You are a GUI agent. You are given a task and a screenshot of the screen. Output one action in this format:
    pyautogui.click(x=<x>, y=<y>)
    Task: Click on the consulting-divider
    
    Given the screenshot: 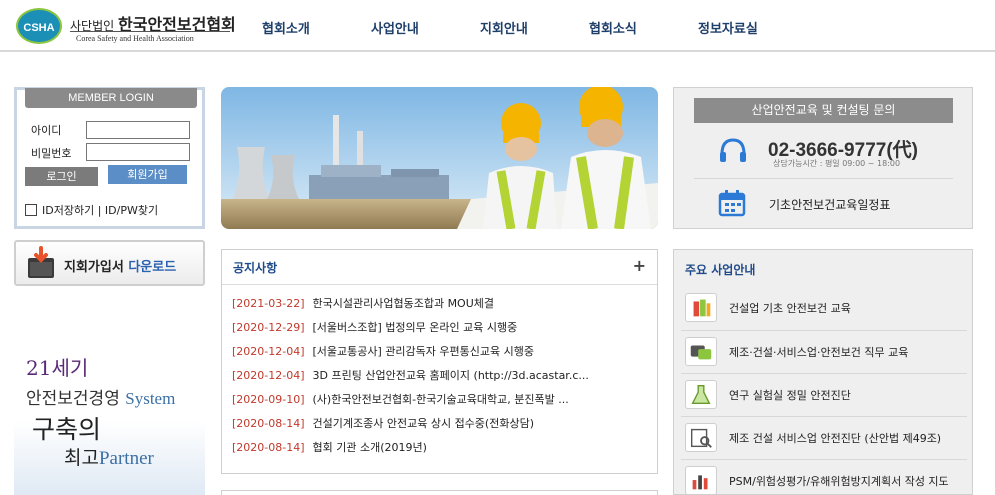 What is the action you would take?
    pyautogui.click(x=823, y=178)
    